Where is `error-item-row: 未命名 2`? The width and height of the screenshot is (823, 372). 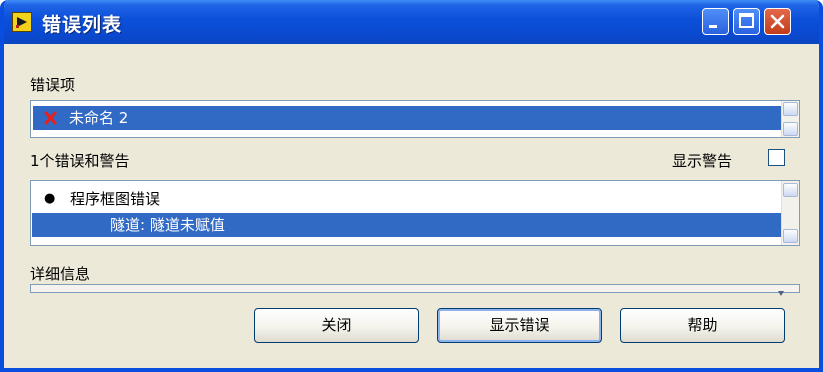
error-item-row: 未命名 2 is located at coordinates (407, 118).